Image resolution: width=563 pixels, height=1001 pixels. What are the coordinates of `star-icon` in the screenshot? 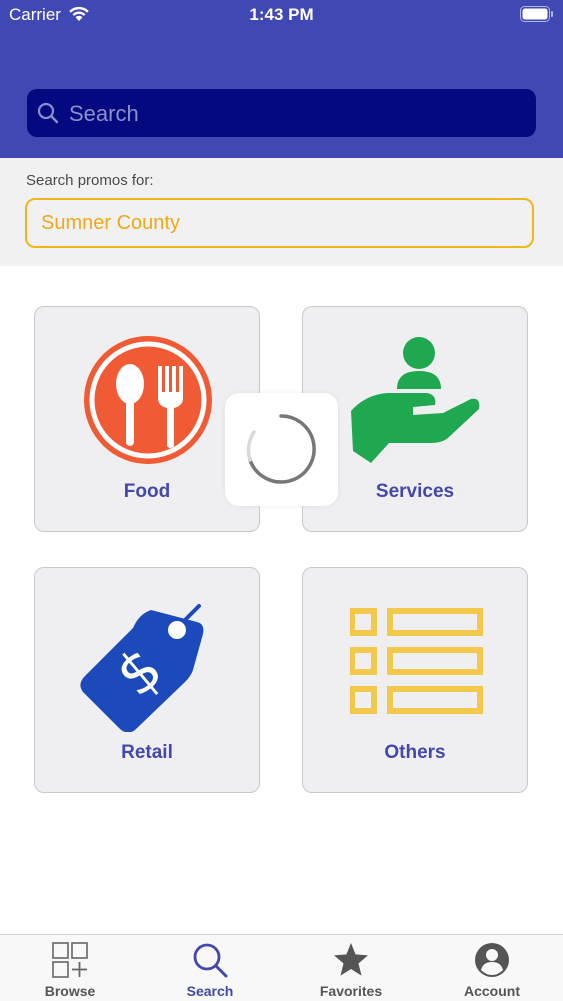 It's located at (351, 959).